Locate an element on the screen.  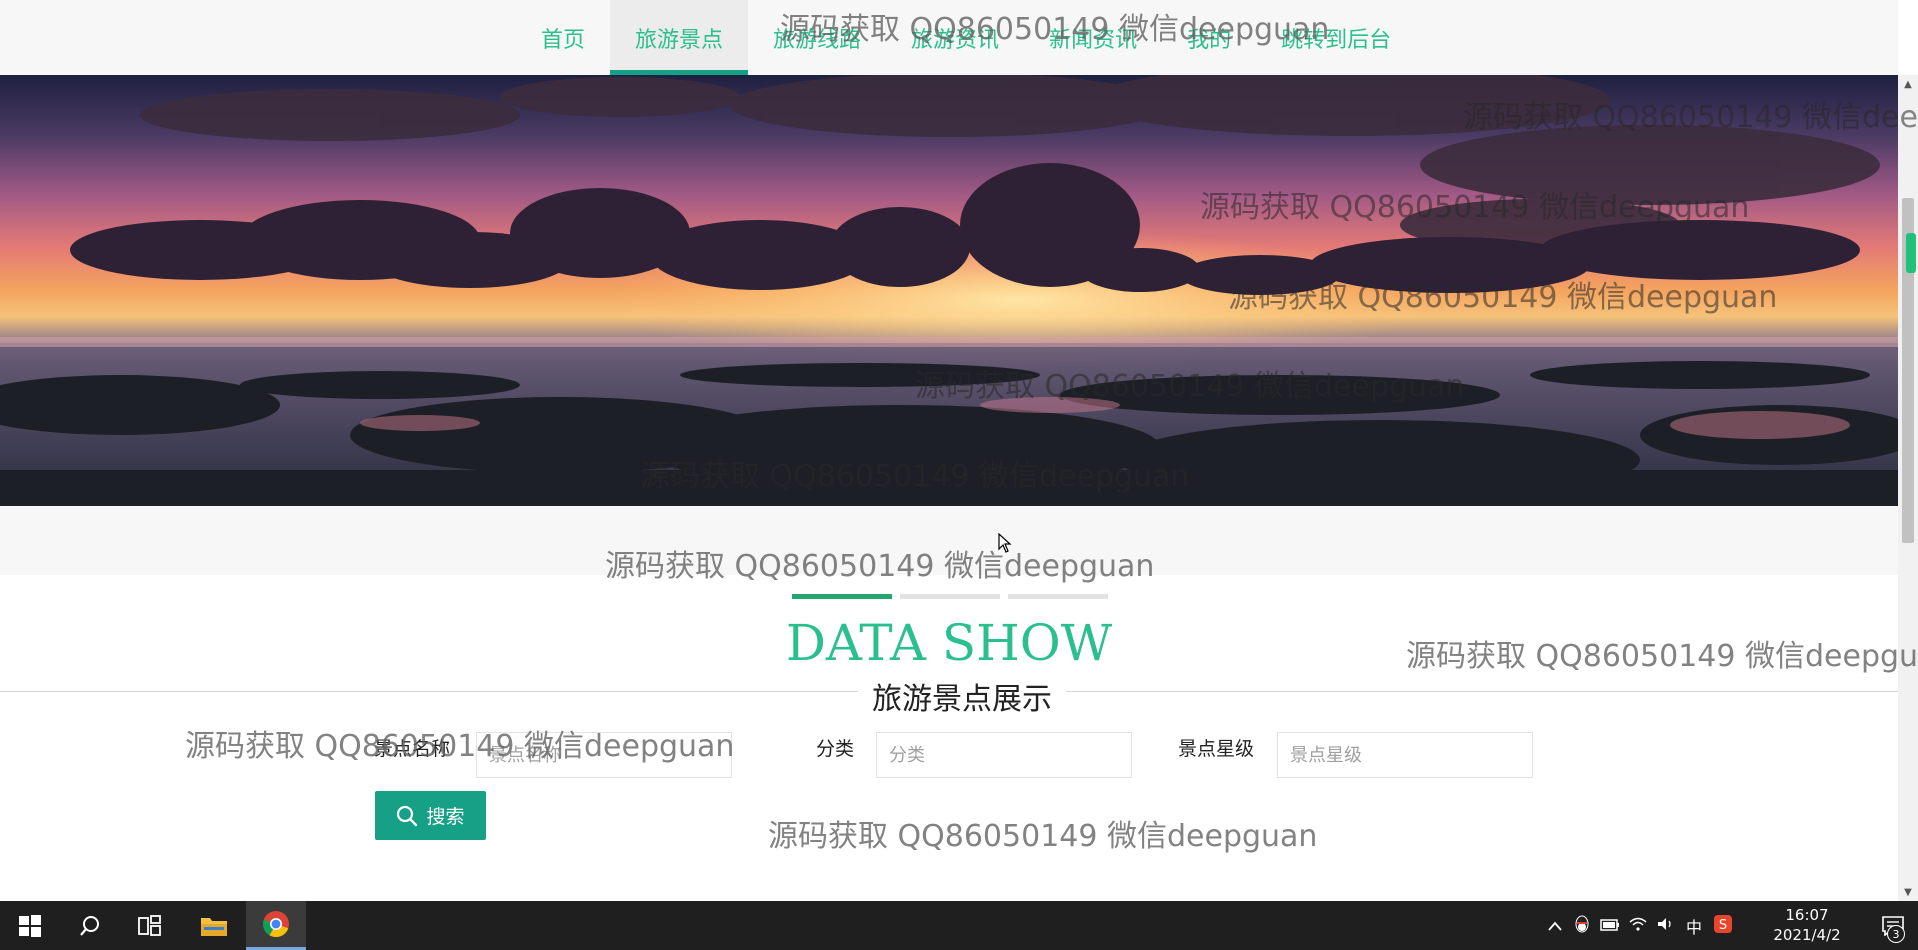
folder-icon is located at coordinates (214, 926).